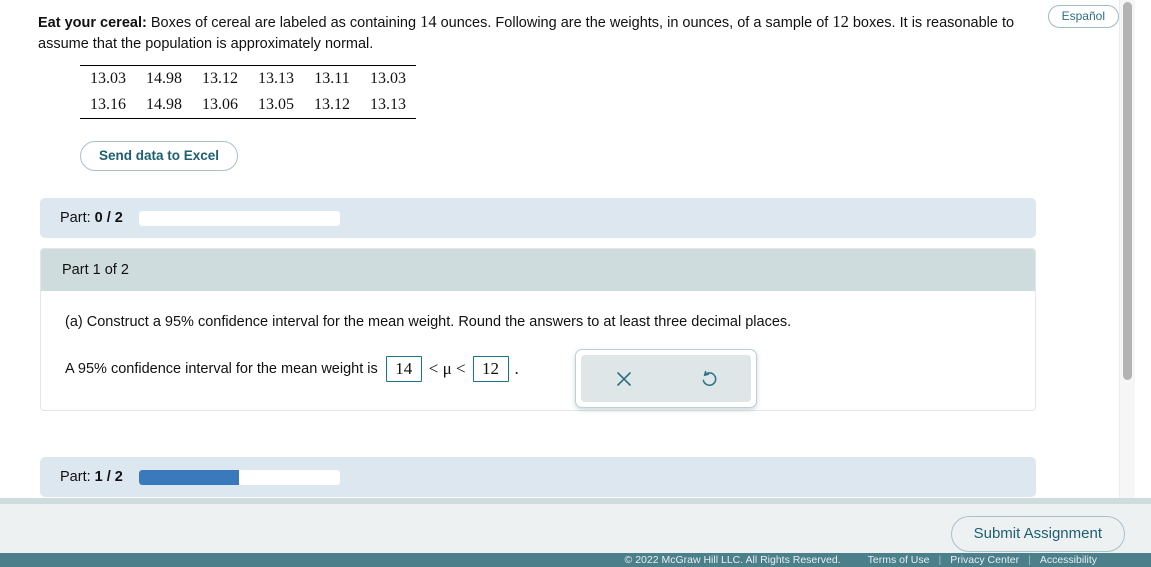 This screenshot has height=567, width=1151. What do you see at coordinates (447, 368) in the screenshot?
I see `inequality-left-symbol: < μ <` at bounding box center [447, 368].